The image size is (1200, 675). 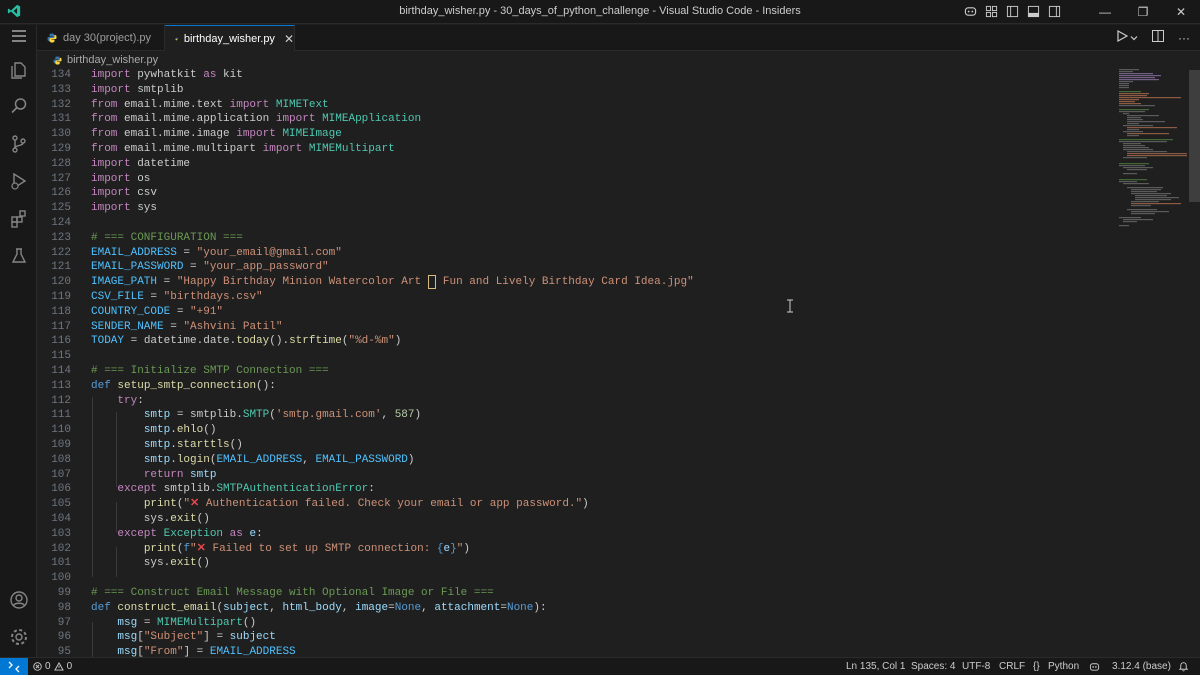 I want to click on code-line: 112 try:, so click(x=577, y=401).